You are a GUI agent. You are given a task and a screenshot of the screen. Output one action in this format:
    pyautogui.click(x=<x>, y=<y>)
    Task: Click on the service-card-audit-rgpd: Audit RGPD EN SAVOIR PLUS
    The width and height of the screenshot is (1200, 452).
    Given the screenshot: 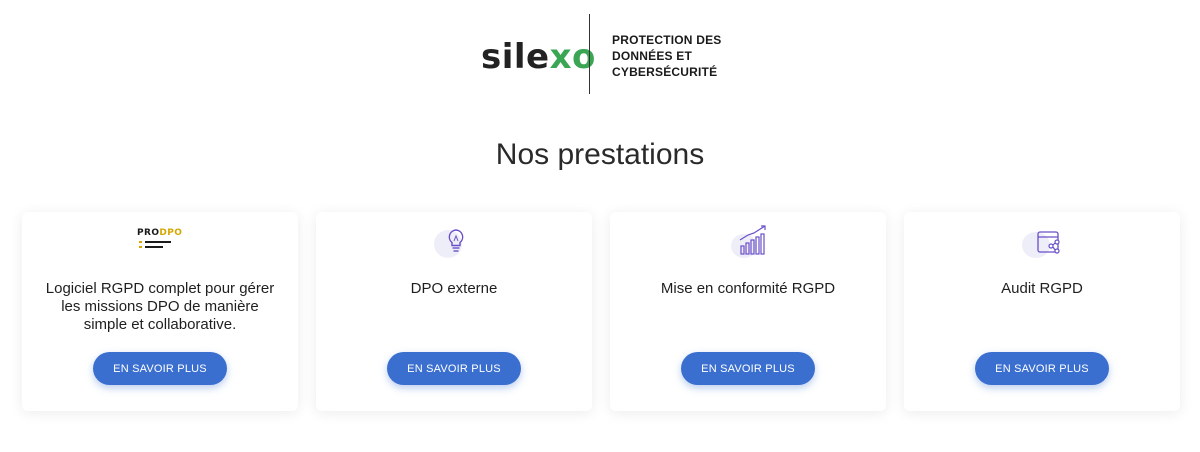 What is the action you would take?
    pyautogui.click(x=1042, y=311)
    